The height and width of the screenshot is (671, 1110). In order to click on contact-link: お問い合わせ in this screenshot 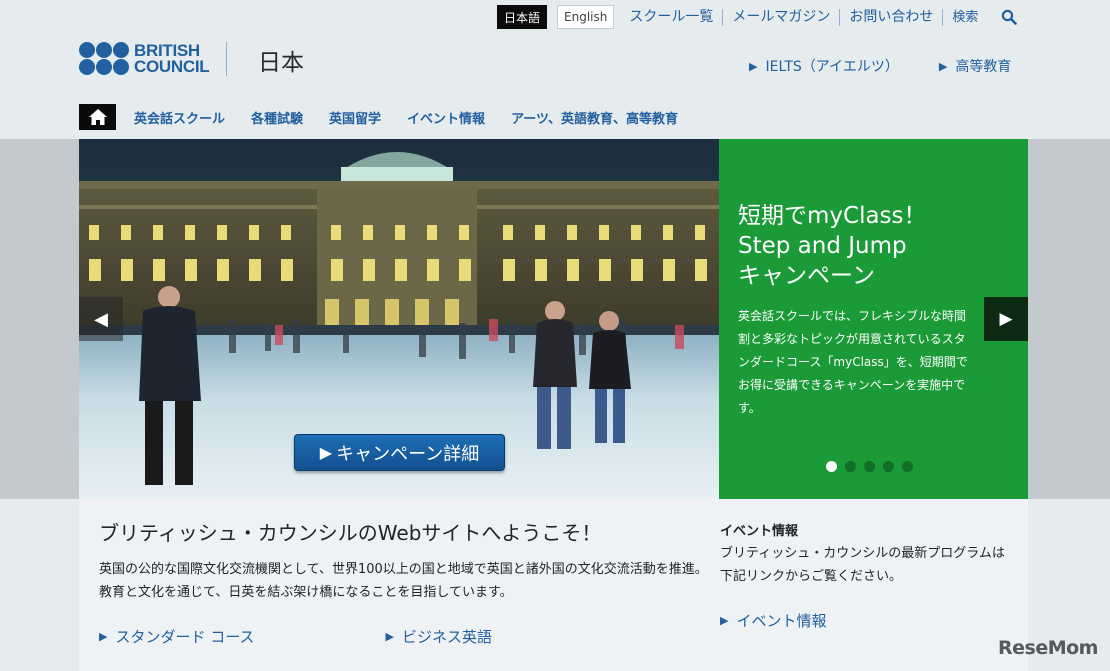, I will do `click(890, 17)`.